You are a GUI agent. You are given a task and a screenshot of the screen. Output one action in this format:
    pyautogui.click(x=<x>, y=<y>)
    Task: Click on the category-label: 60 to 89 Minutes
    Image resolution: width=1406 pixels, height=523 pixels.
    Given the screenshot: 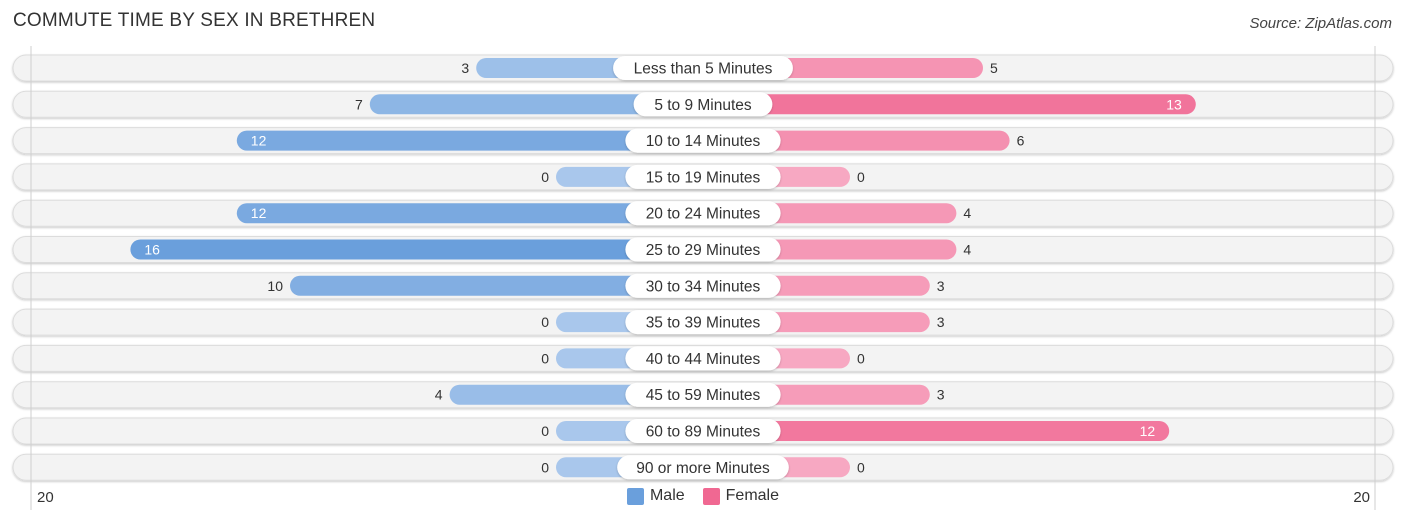 What is the action you would take?
    pyautogui.click(x=703, y=432)
    